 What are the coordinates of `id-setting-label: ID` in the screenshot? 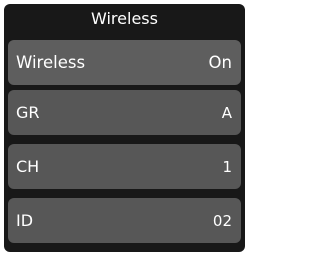 It's located at (25, 220).